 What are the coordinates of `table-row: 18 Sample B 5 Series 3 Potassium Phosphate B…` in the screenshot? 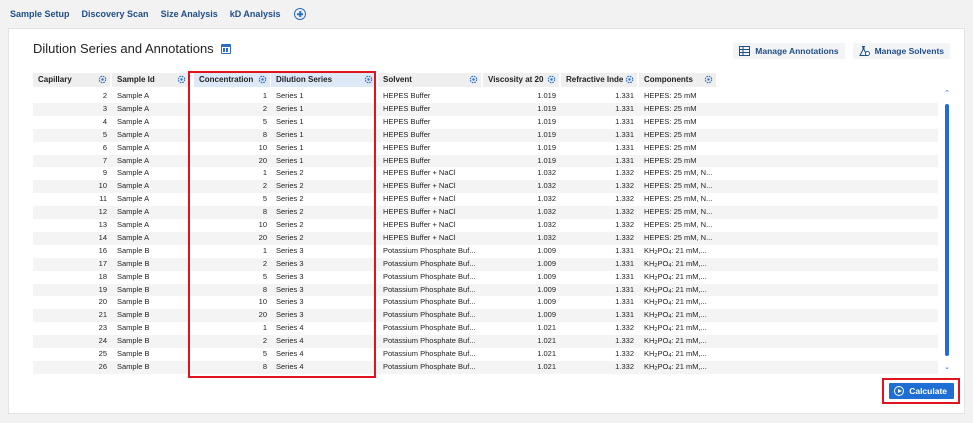 It's located at (485, 277).